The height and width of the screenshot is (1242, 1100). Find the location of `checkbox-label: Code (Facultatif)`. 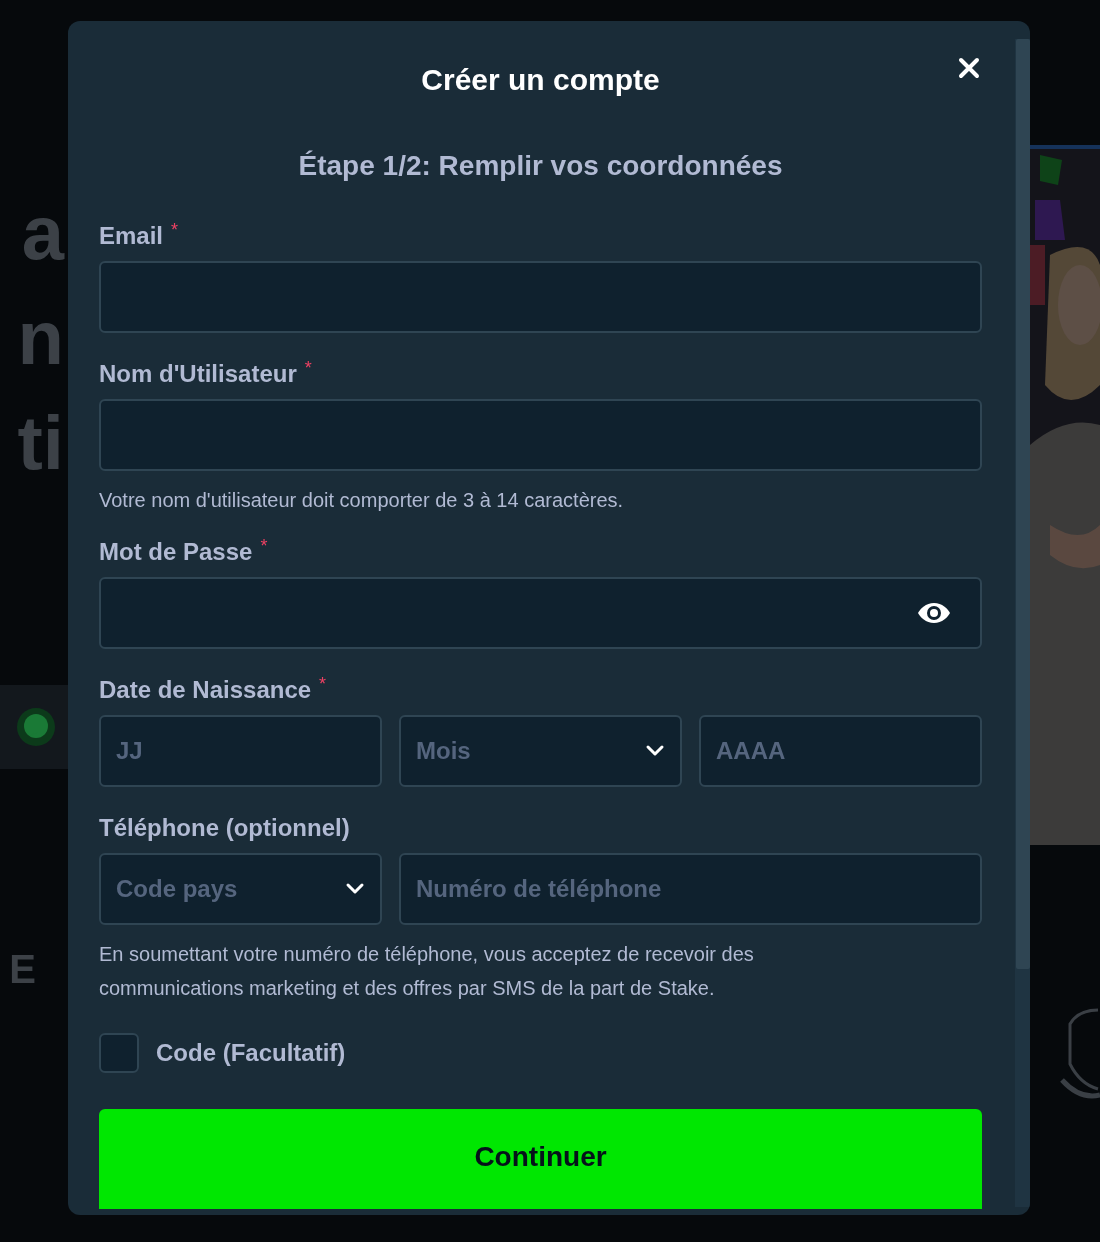

checkbox-label: Code (Facultatif) is located at coordinates (251, 1053).